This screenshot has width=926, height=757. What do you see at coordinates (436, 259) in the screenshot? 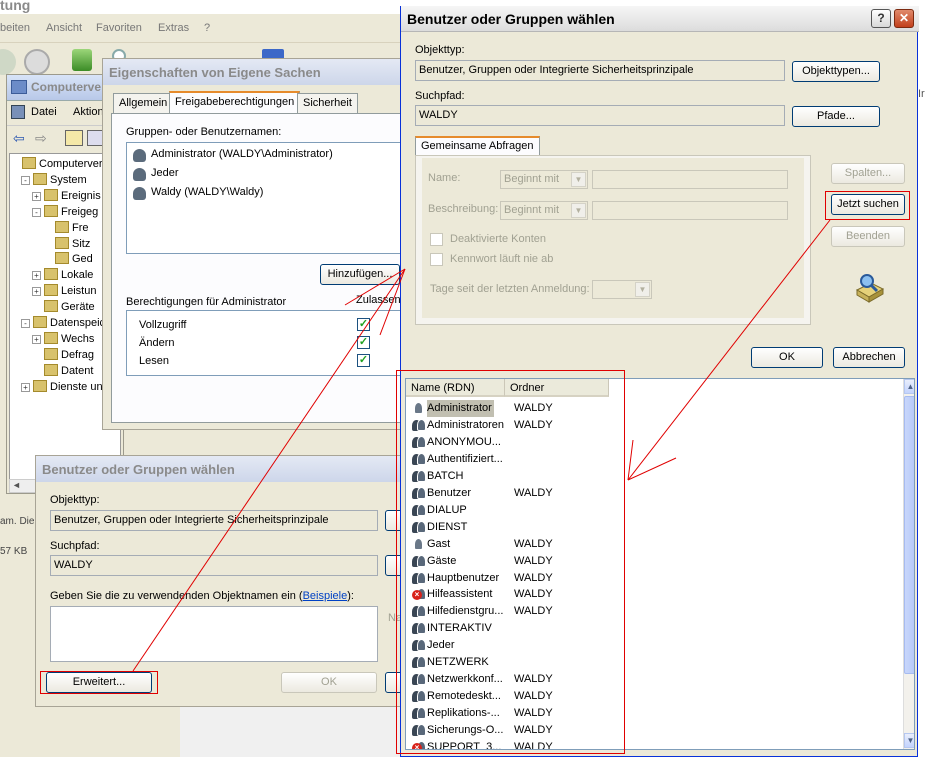
I see `password-never-expires-checkbox` at bounding box center [436, 259].